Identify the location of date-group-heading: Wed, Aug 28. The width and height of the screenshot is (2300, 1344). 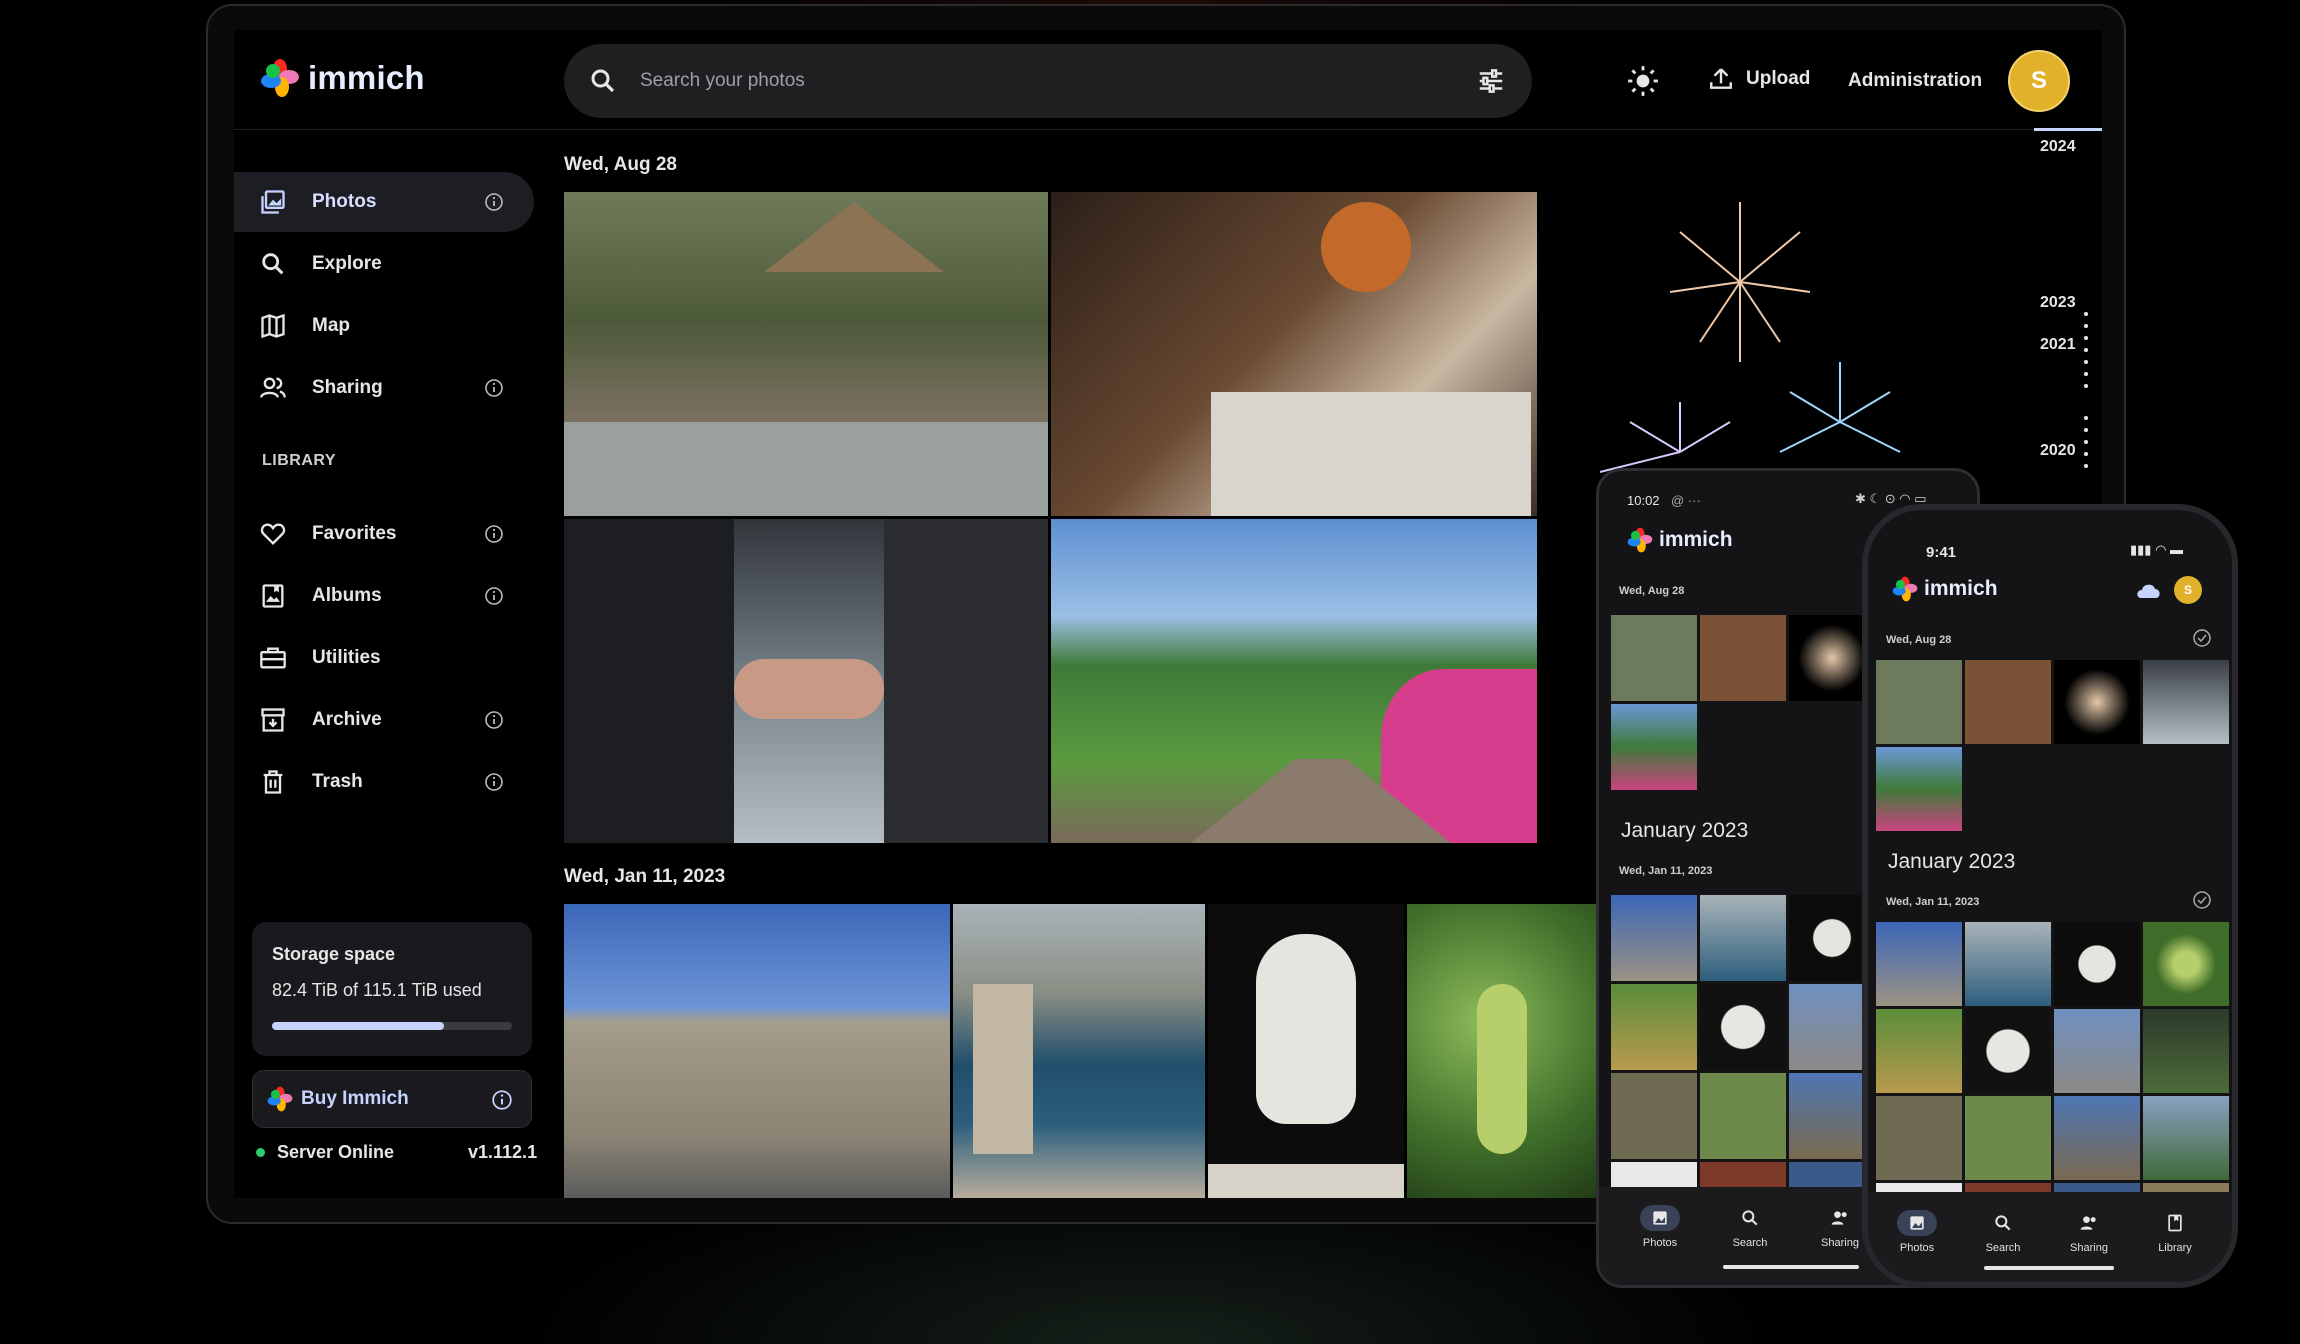
(620, 164).